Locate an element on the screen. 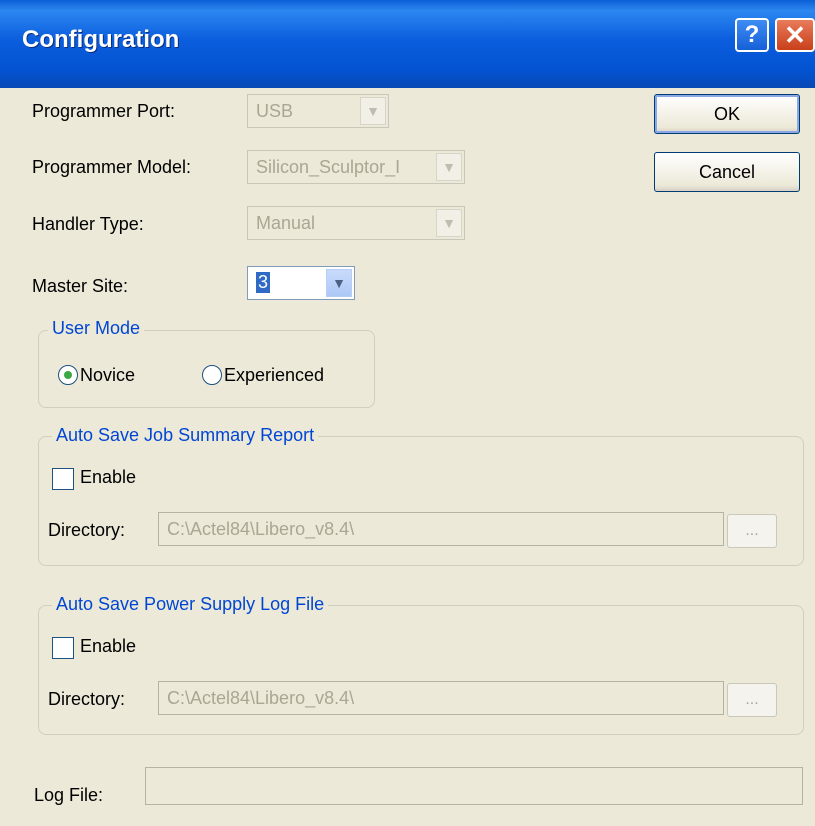 This screenshot has height=826, width=815. job-summary-legend: Auto Save Job Summary Report is located at coordinates (185, 435).